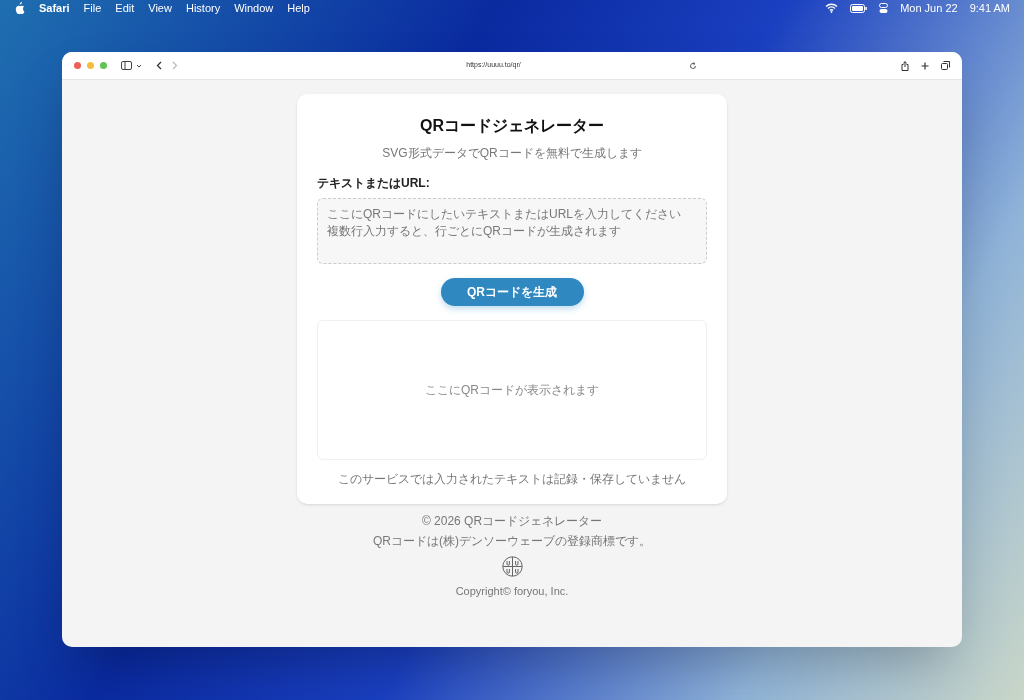 The image size is (1024, 700). I want to click on menu-bar-date: Mon Jun 22, so click(929, 8).